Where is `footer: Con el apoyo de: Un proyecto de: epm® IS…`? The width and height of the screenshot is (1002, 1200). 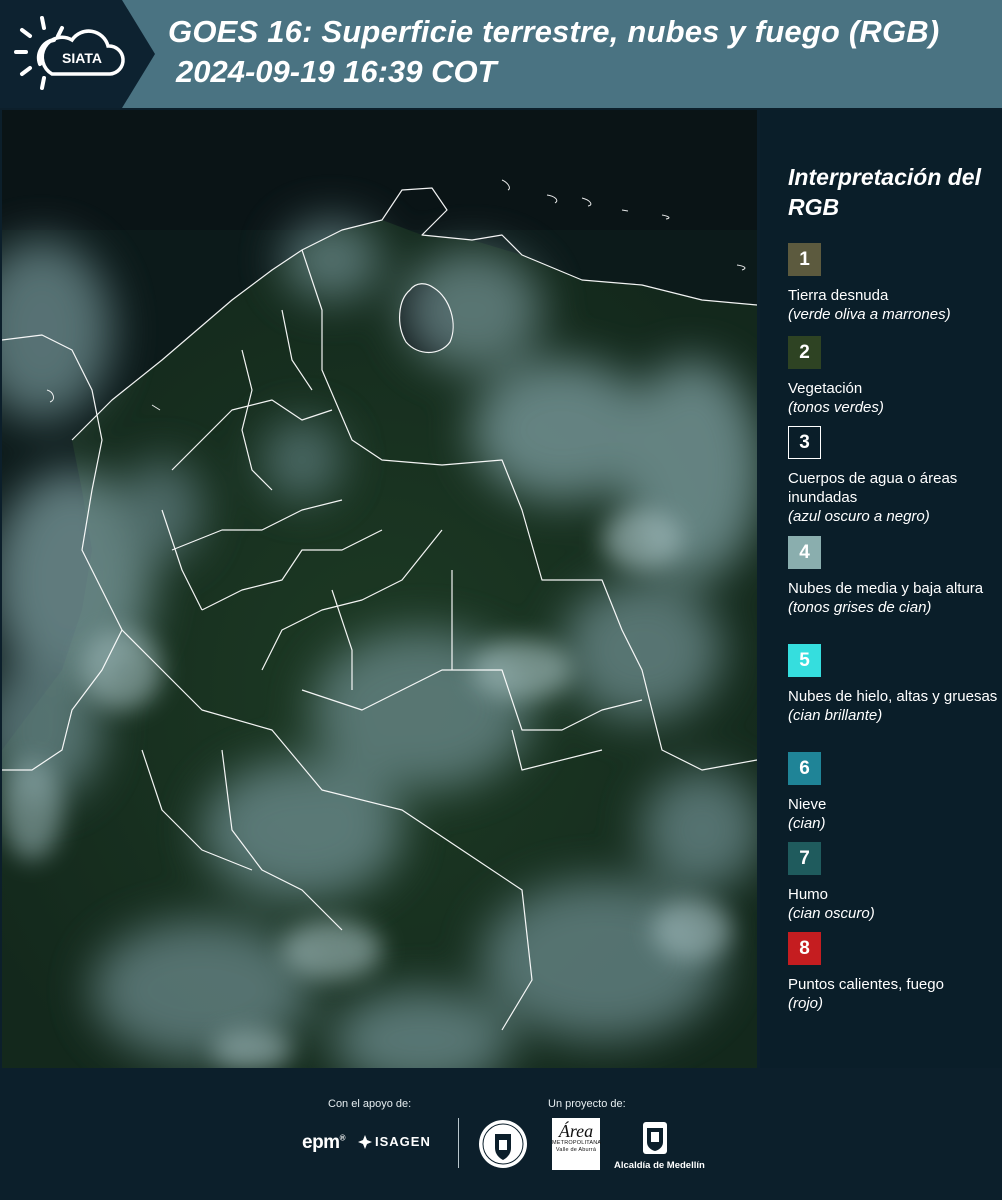
footer: Con el apoyo de: Un proyecto de: epm® IS… is located at coordinates (501, 1134).